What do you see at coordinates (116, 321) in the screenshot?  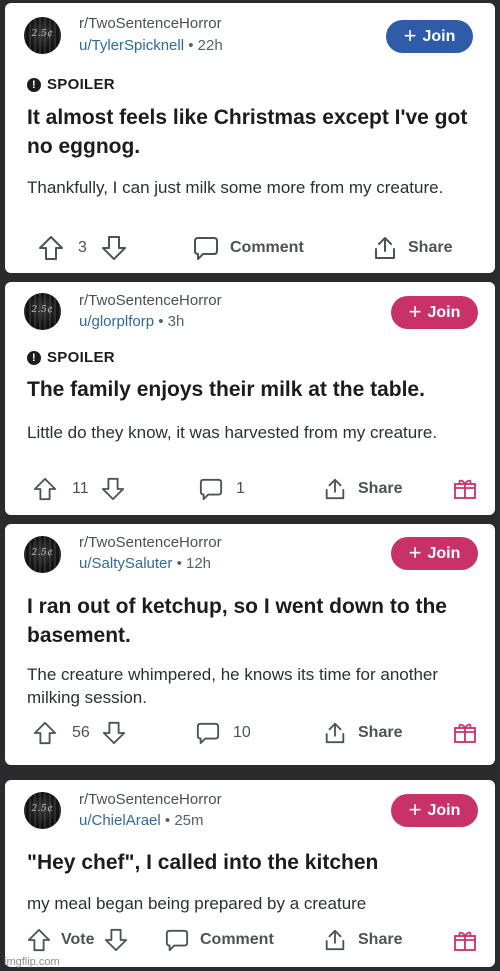 I see `username: u/glorplforp` at bounding box center [116, 321].